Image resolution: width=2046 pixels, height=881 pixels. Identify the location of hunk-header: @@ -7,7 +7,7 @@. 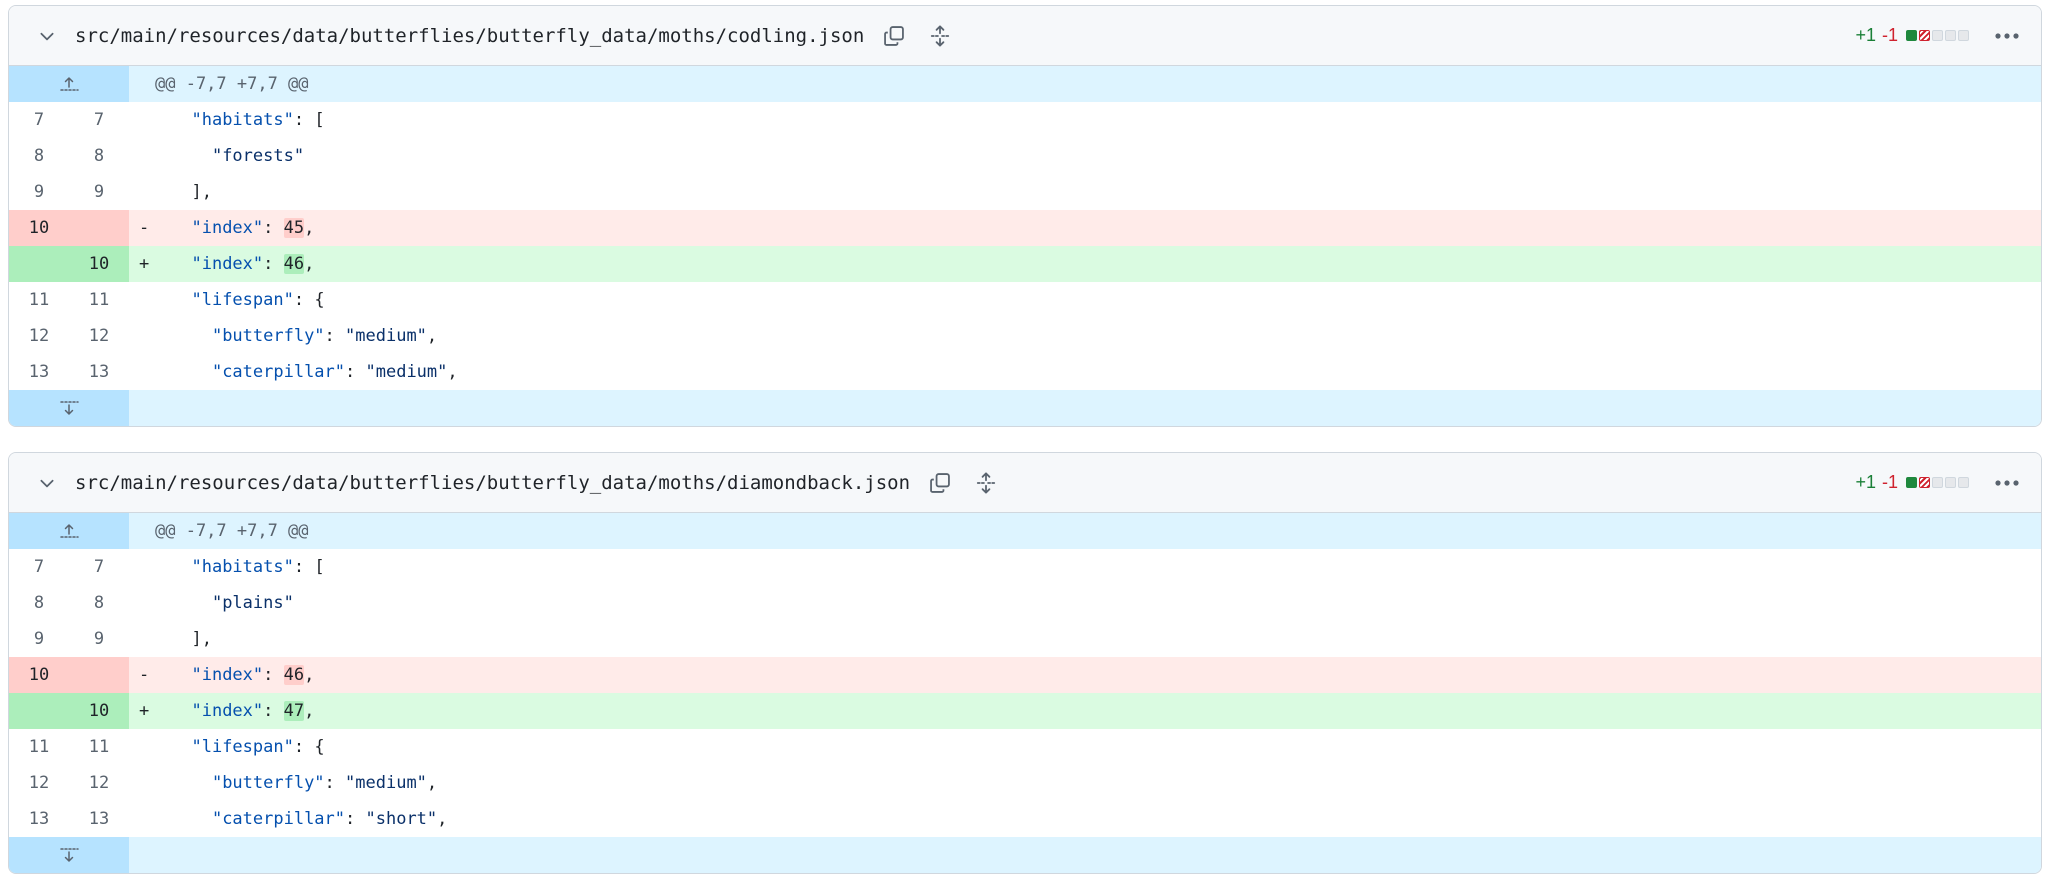
(232, 84).